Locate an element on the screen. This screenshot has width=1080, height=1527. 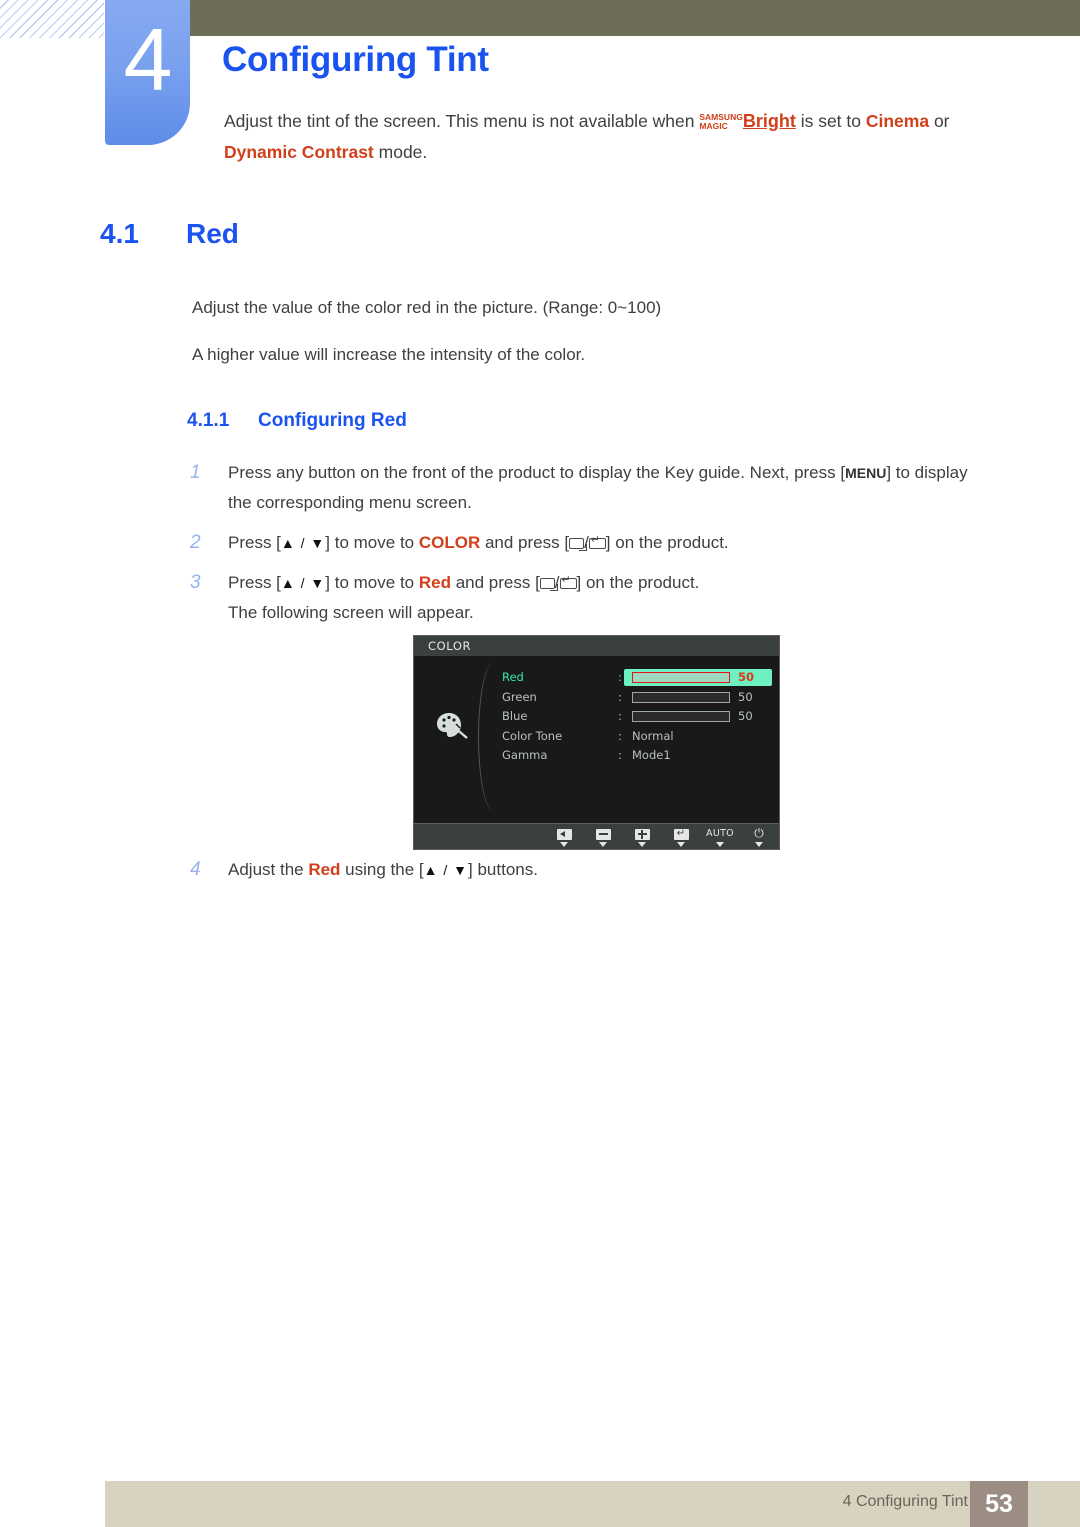
chapter-title: Configuring Tint is located at coordinates (355, 59).